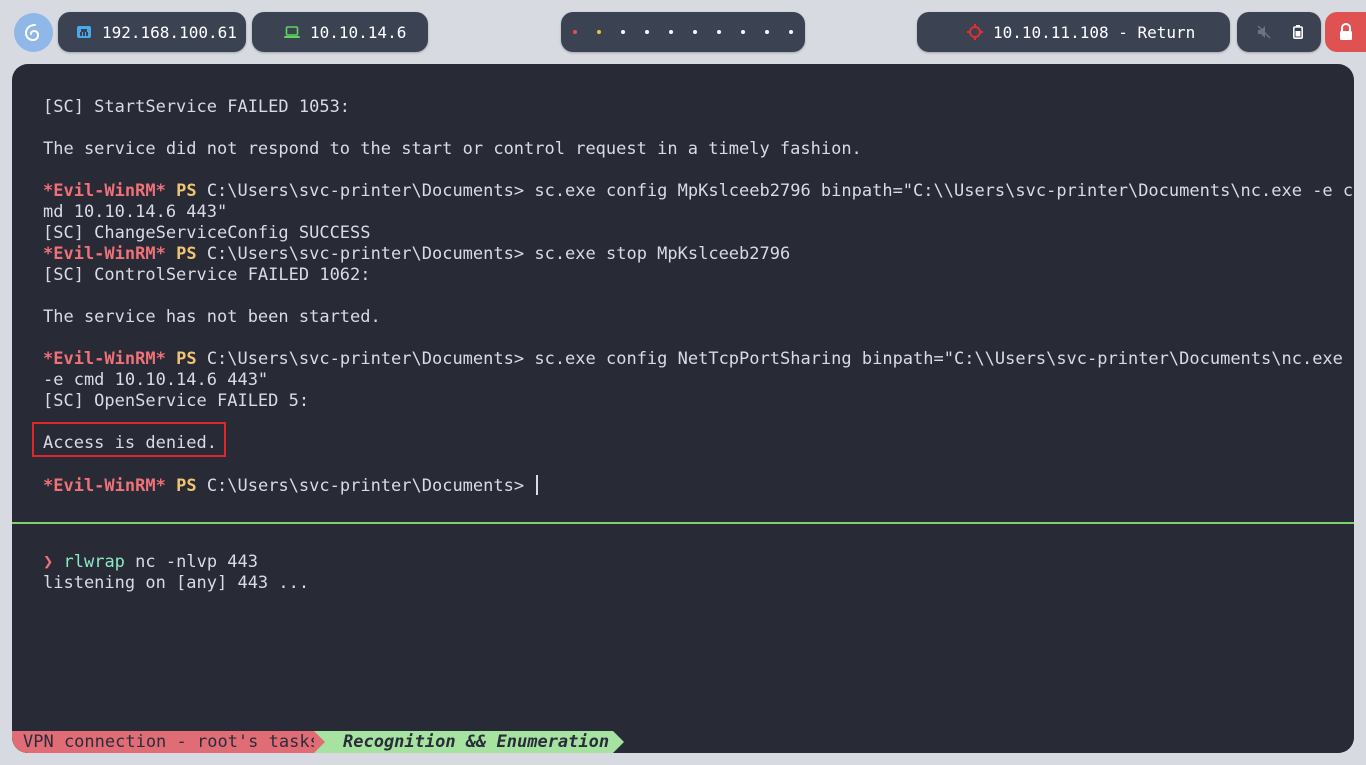 The height and width of the screenshot is (765, 1366). Describe the element at coordinates (207, 275) in the screenshot. I see `output-line: [SC] ControlService FAILED 1062:` at that location.